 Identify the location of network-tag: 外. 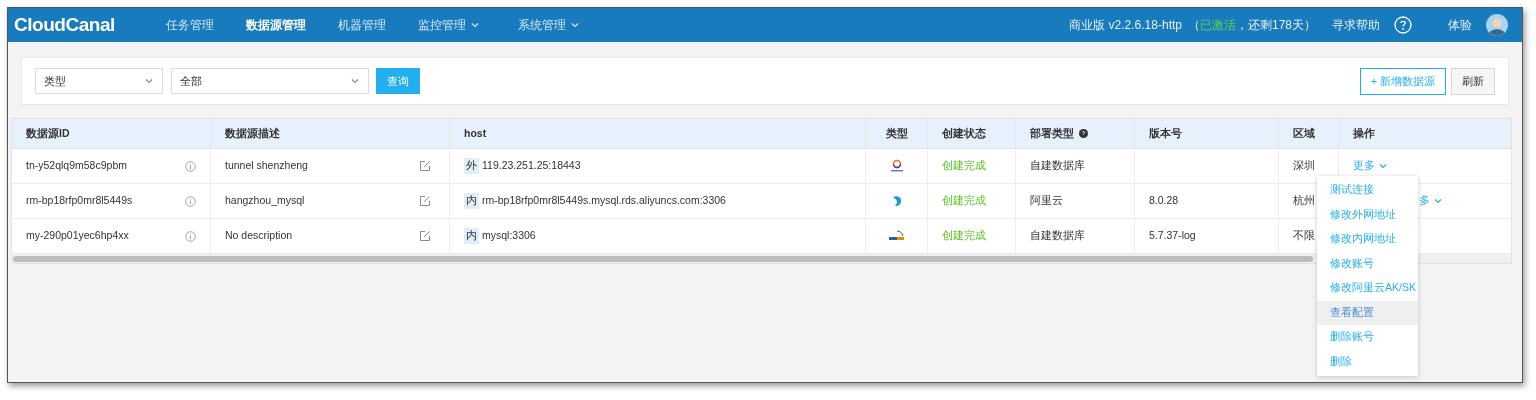
(471, 166).